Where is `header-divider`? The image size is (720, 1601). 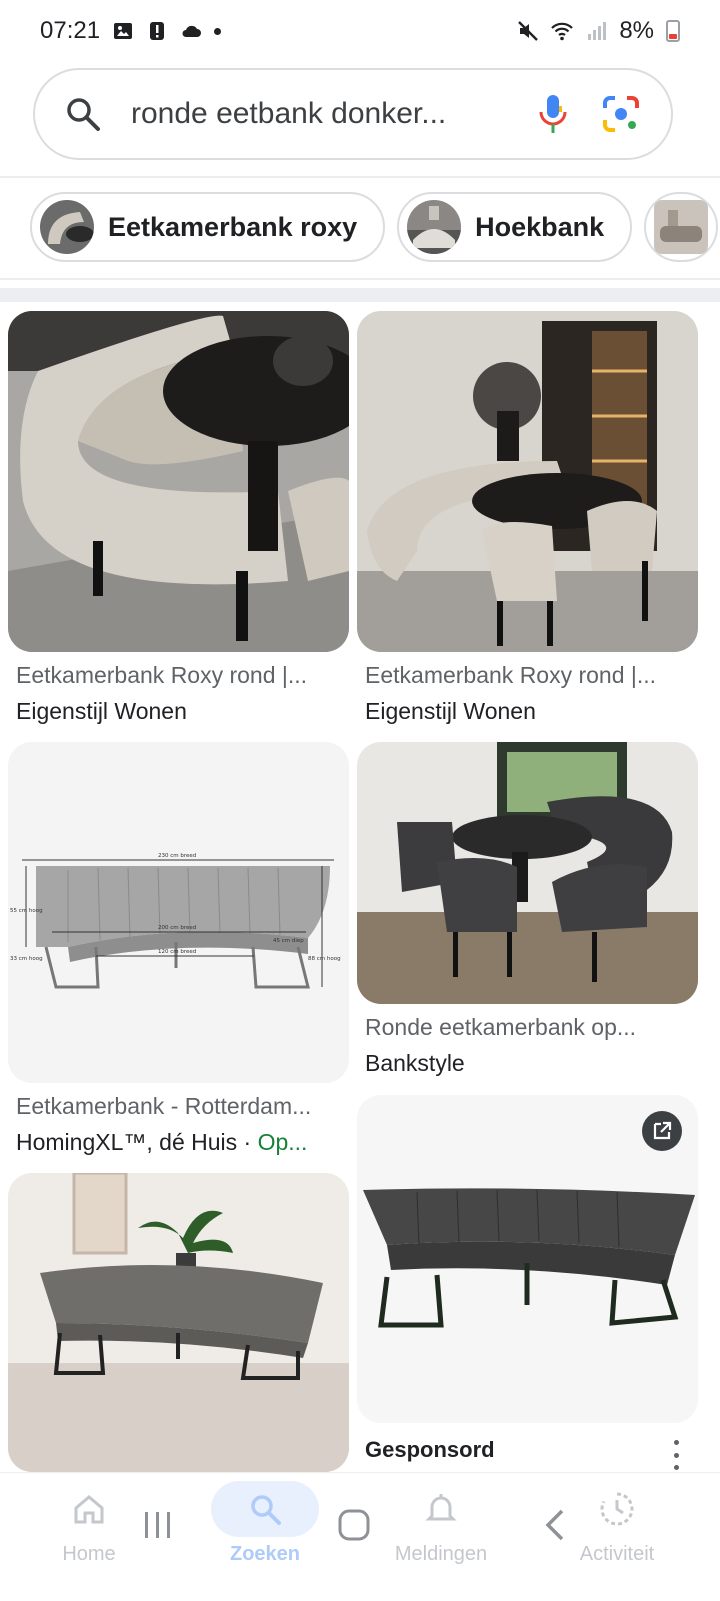 header-divider is located at coordinates (360, 177).